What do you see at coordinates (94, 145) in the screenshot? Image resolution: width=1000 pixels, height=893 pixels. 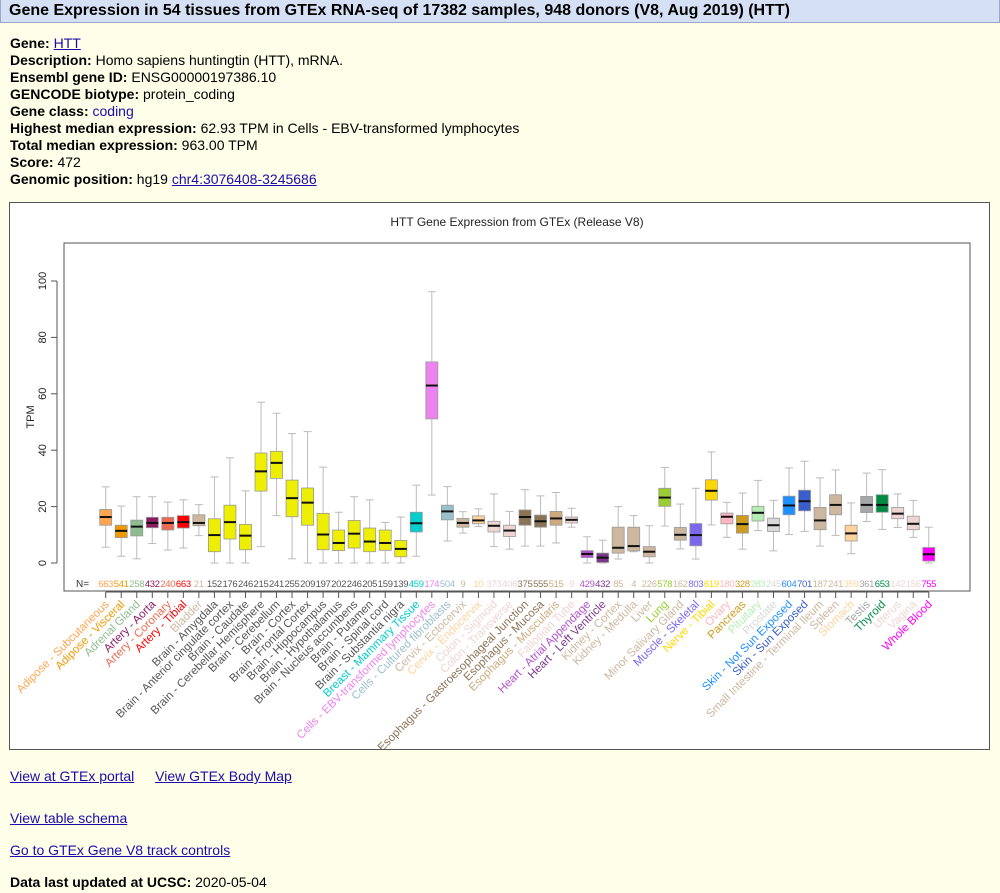 I see `info-label: Total median expression:` at bounding box center [94, 145].